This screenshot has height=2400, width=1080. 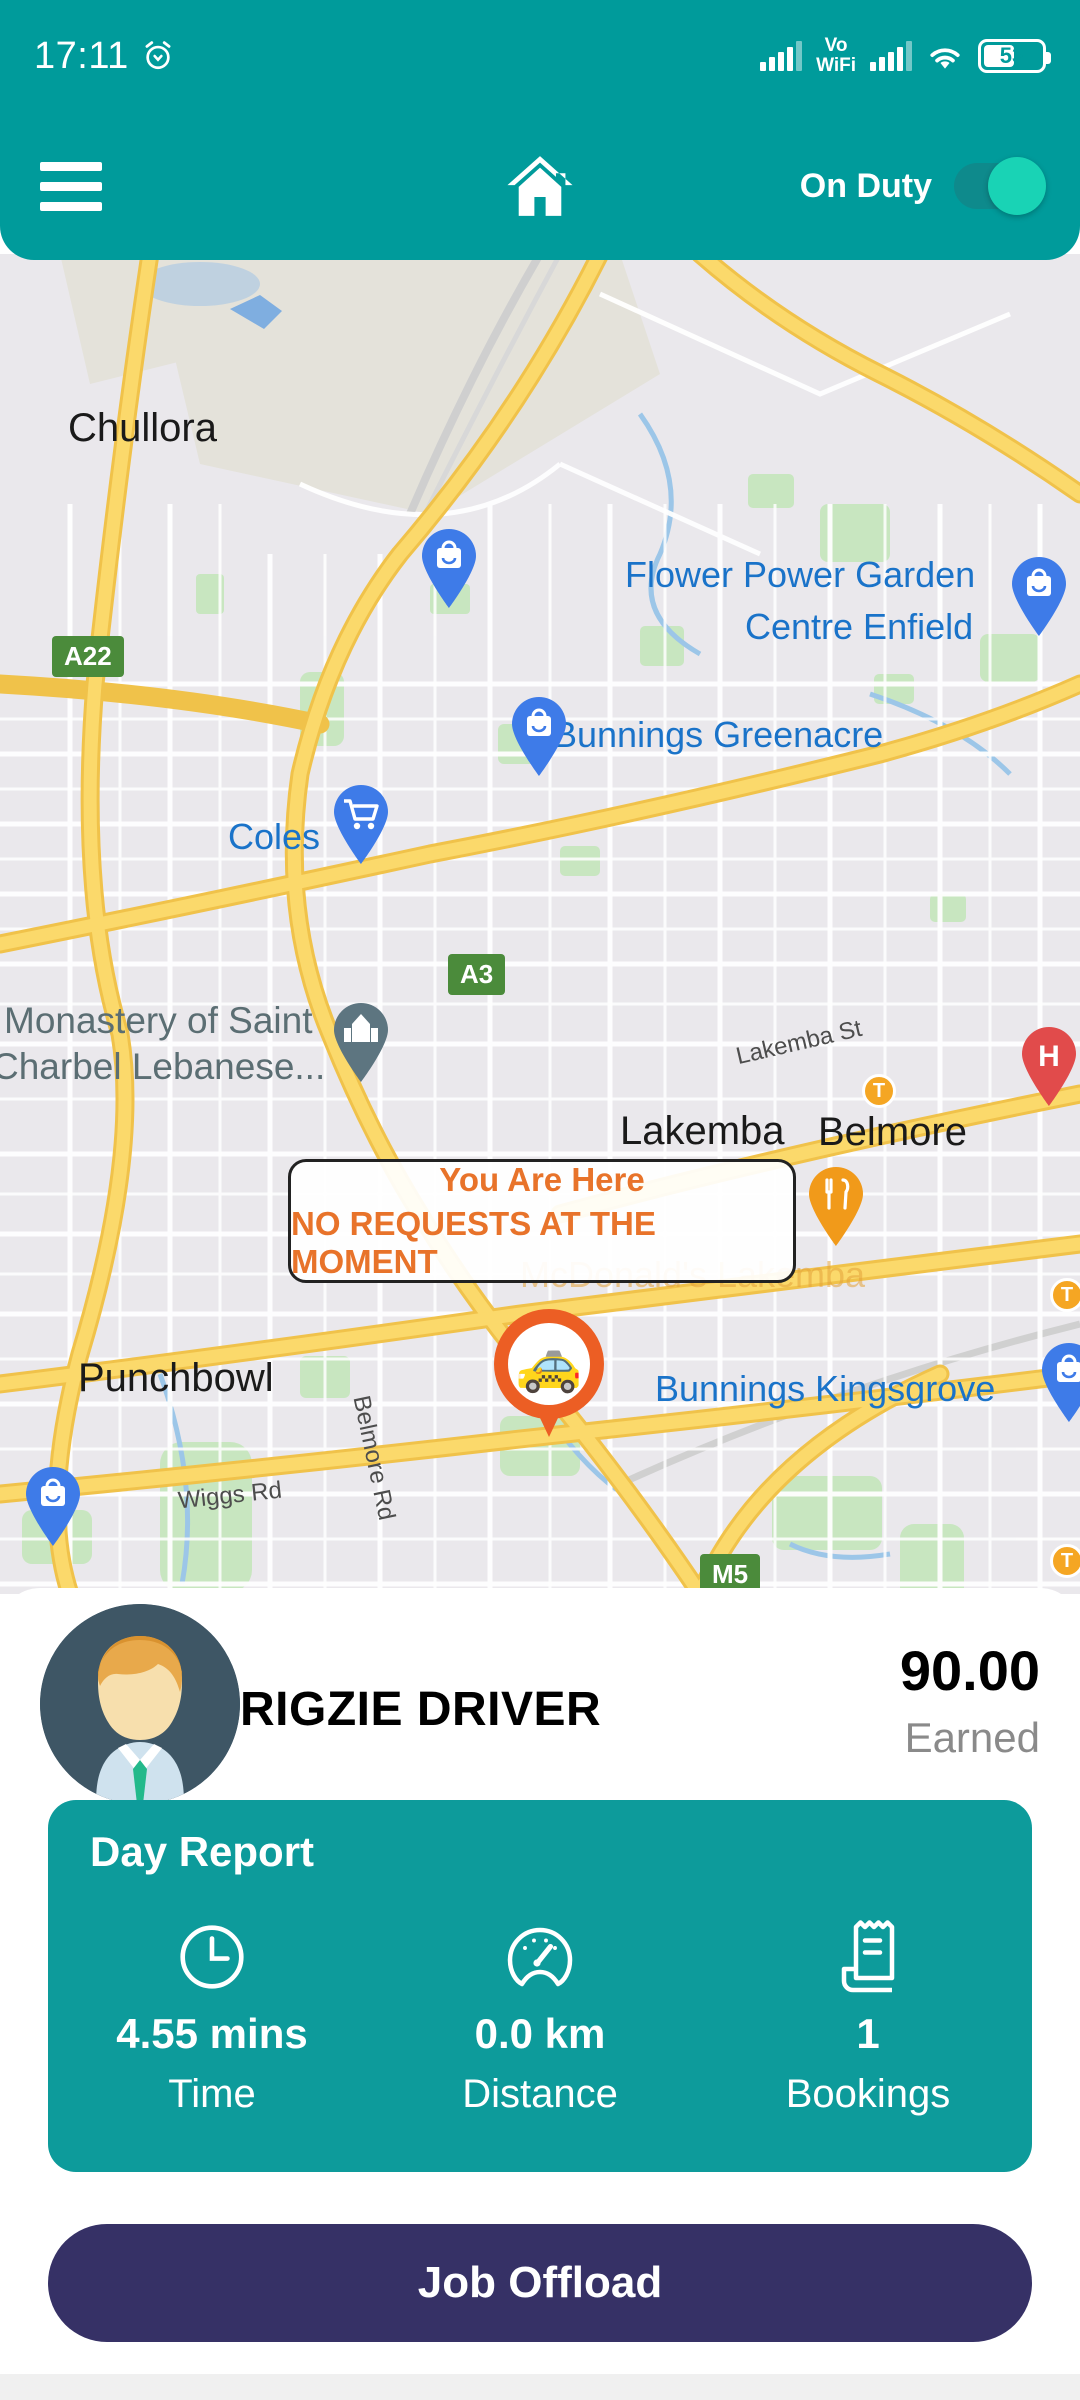 I want to click on map-label-poi: Flower Power Garden, so click(x=800, y=574).